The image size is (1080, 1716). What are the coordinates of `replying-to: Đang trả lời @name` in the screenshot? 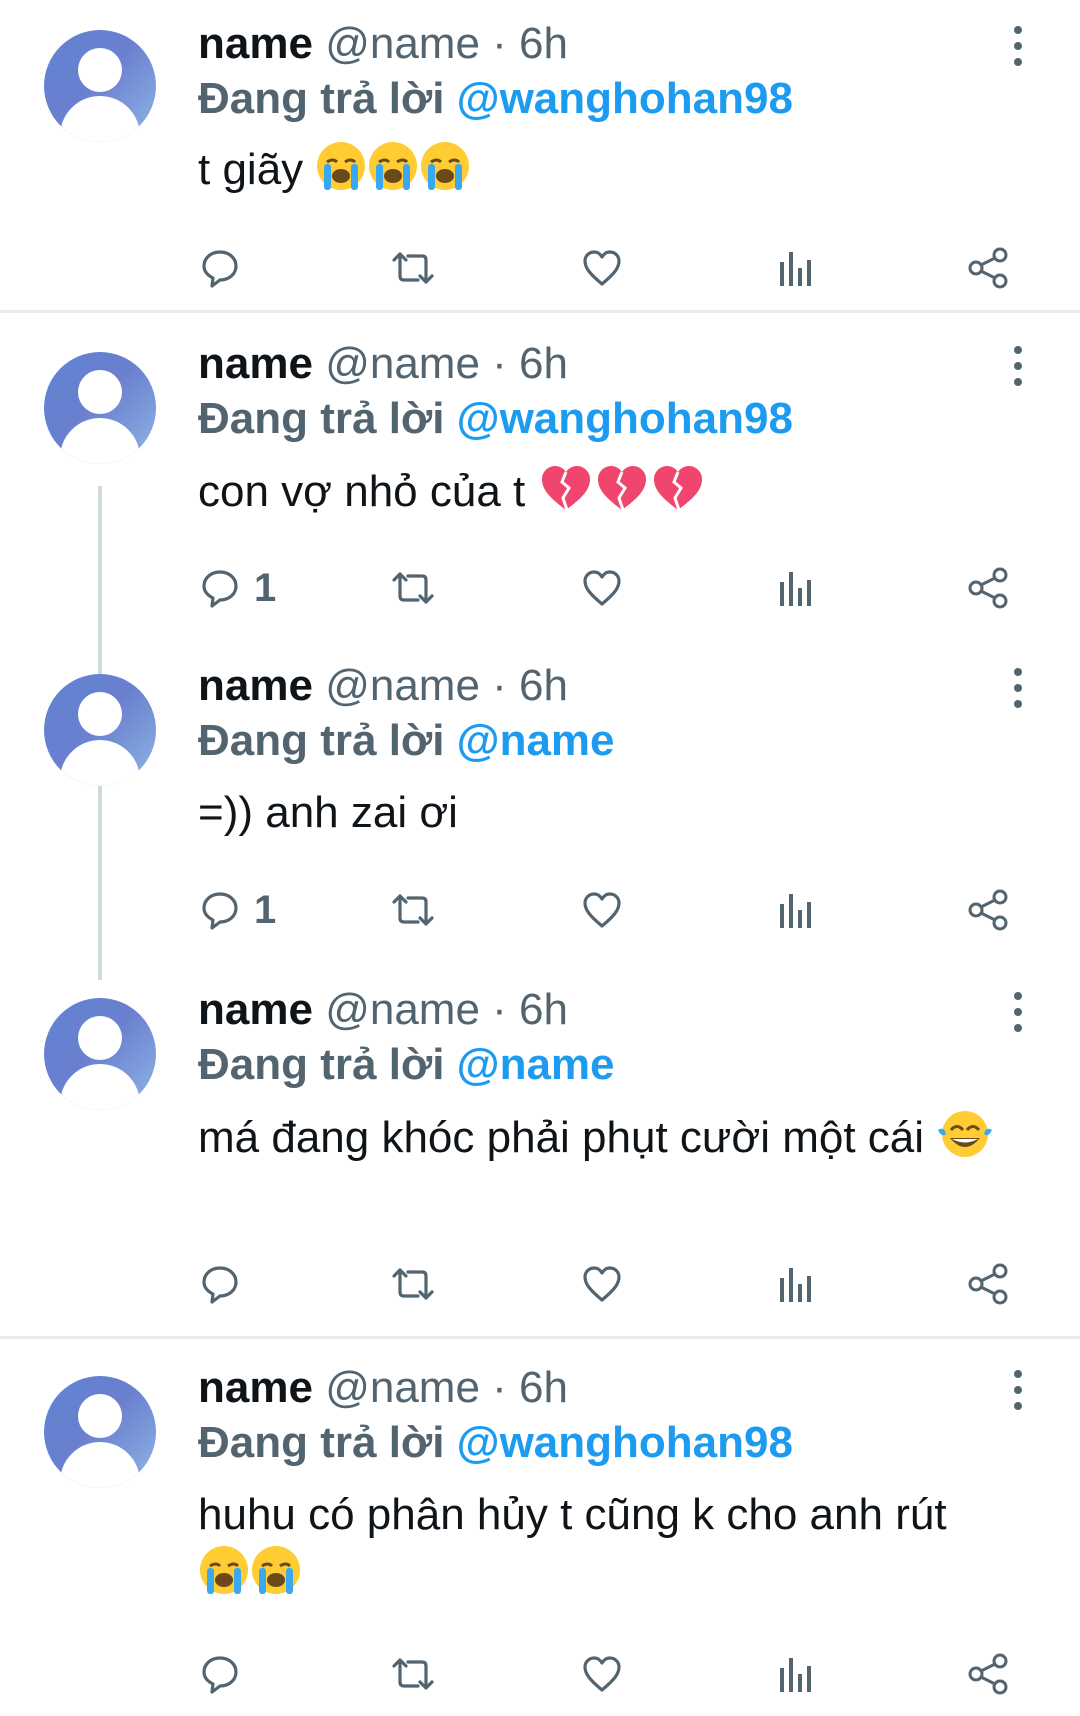 It's located at (406, 1065).